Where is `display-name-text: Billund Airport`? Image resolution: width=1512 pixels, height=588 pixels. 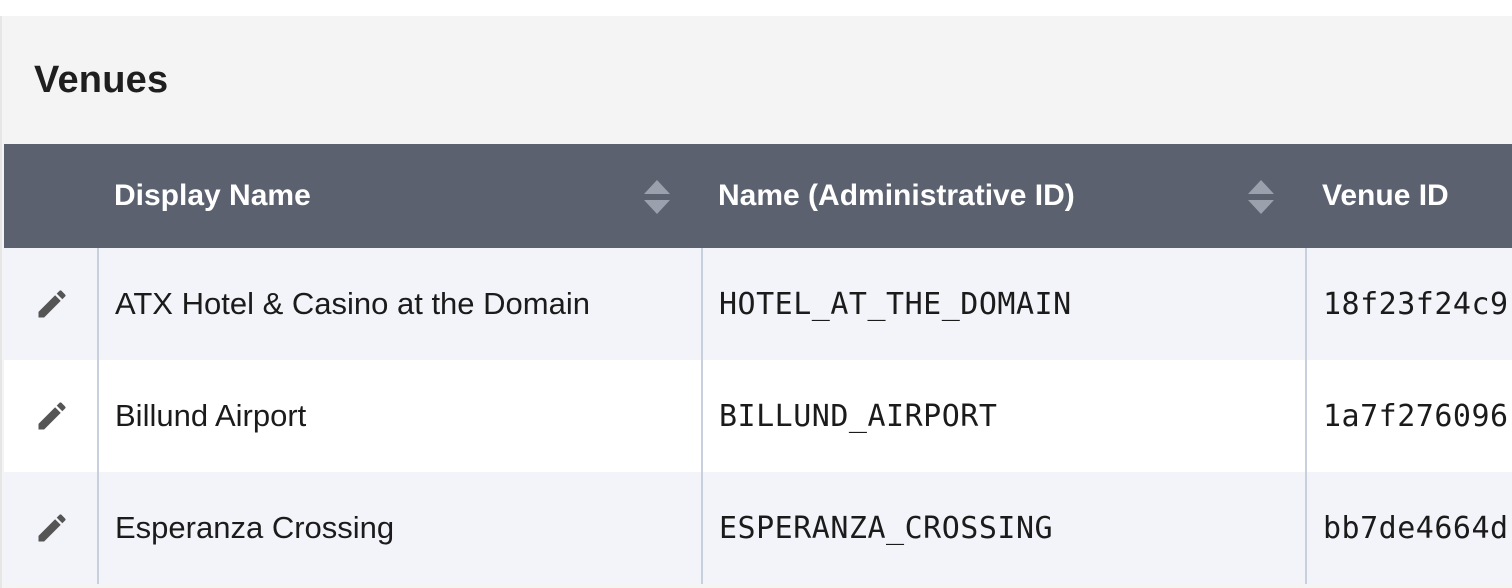
display-name-text: Billund Airport is located at coordinates (211, 415).